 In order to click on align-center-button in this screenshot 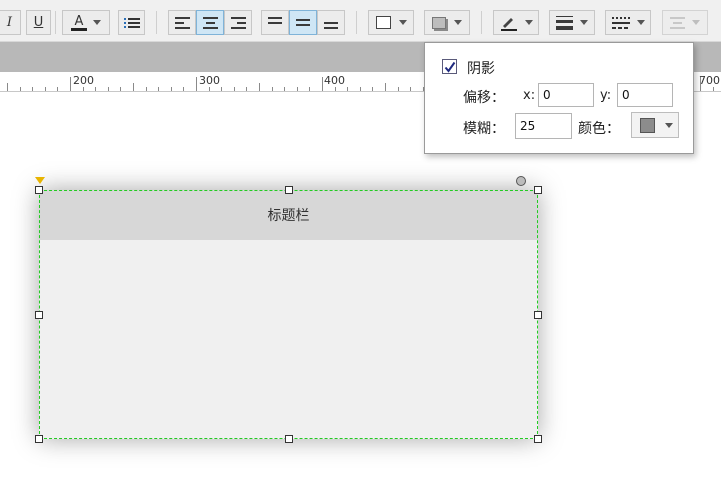, I will do `click(210, 22)`.